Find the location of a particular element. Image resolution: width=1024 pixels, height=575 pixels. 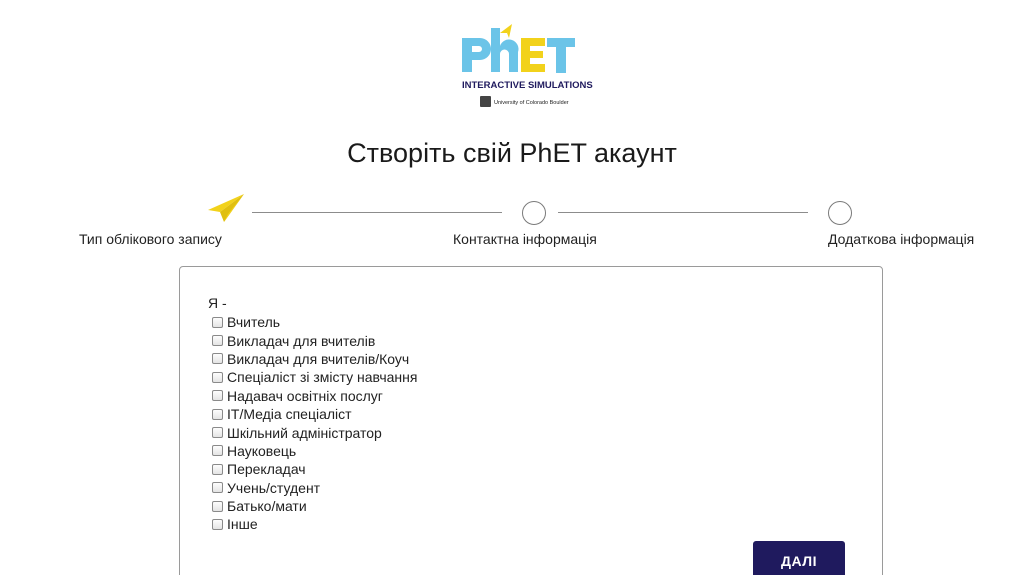

role-label: Спеціаліст зі змісту навчання is located at coordinates (322, 377).